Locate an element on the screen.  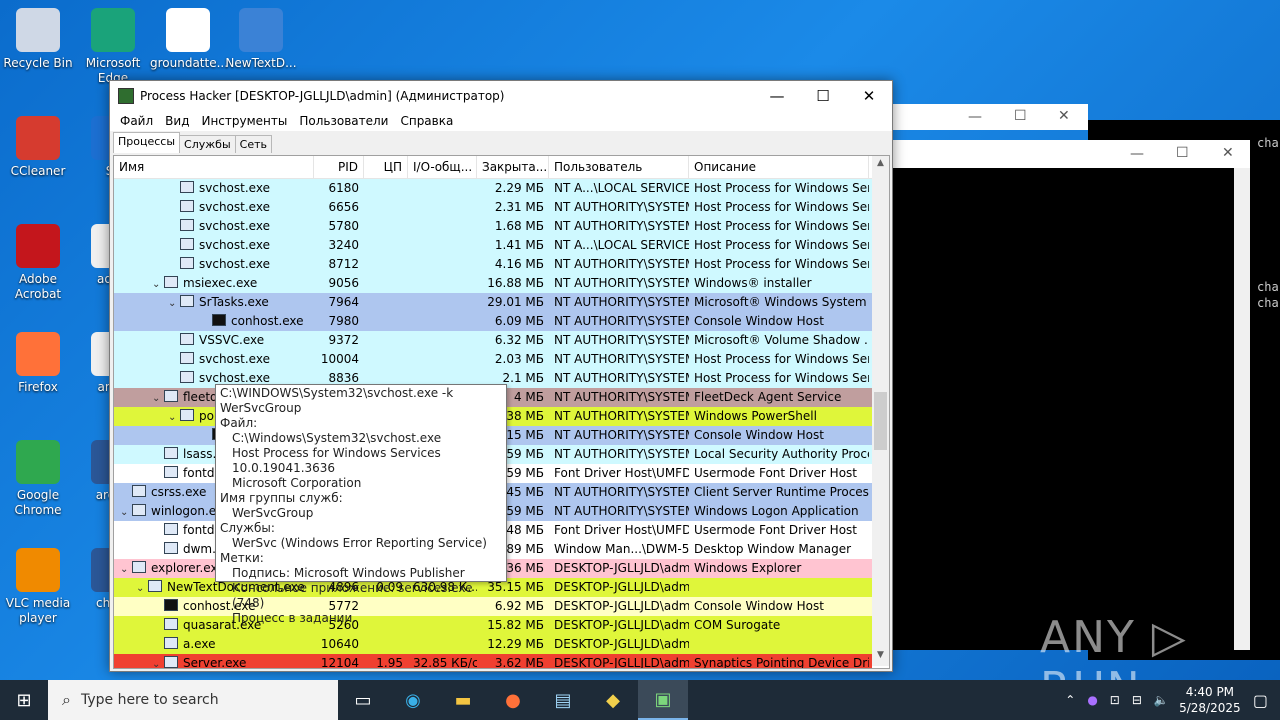
scroll-up-icon: ▲ is located at coordinates (880, 166).